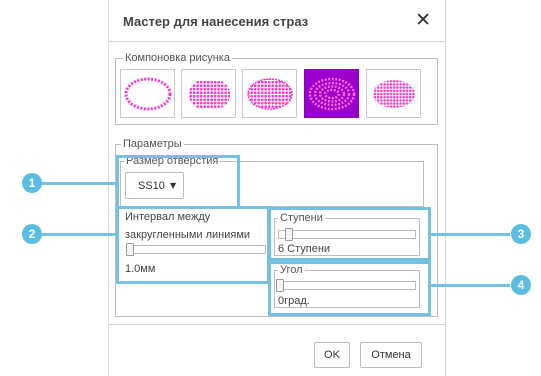  I want to click on outline-oval-icon, so click(148, 94).